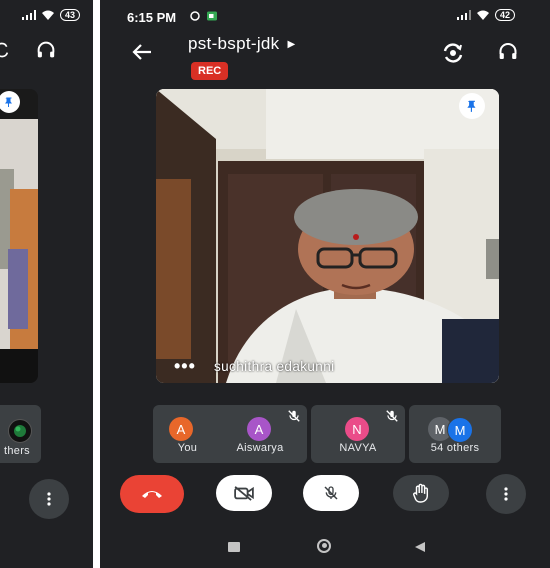 Image resolution: width=550 pixels, height=568 pixels. What do you see at coordinates (17, 451) in the screenshot?
I see `left-others-label: thers` at bounding box center [17, 451].